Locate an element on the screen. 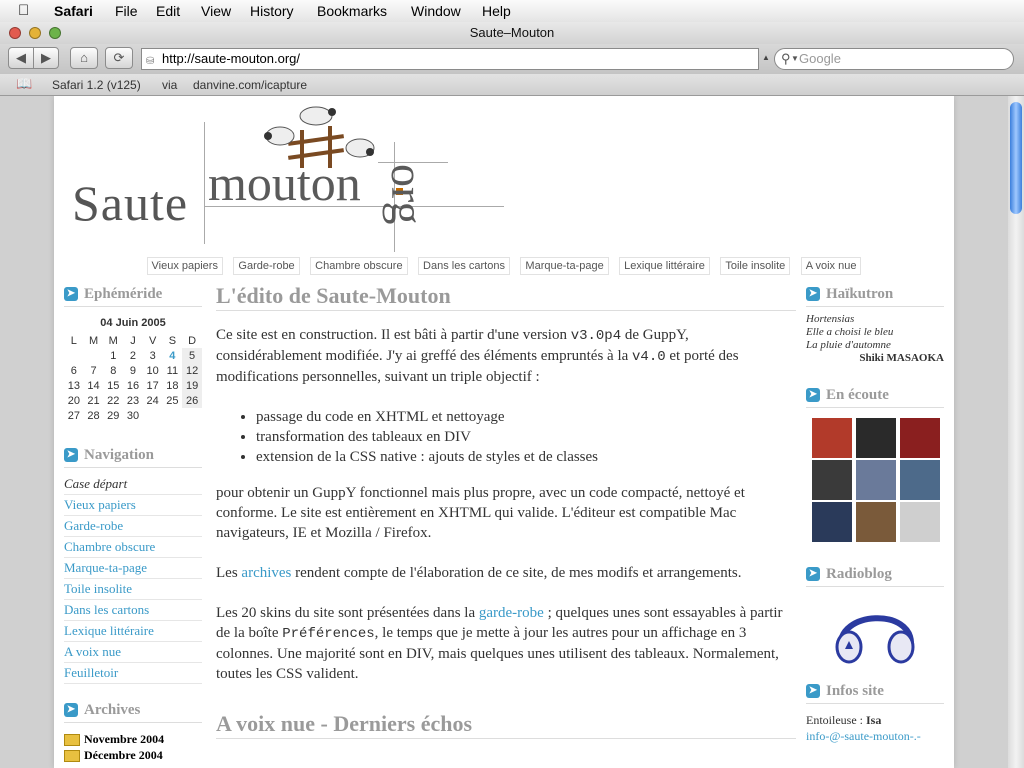  en-ecoute-title: ➤ En écoute is located at coordinates (875, 397).